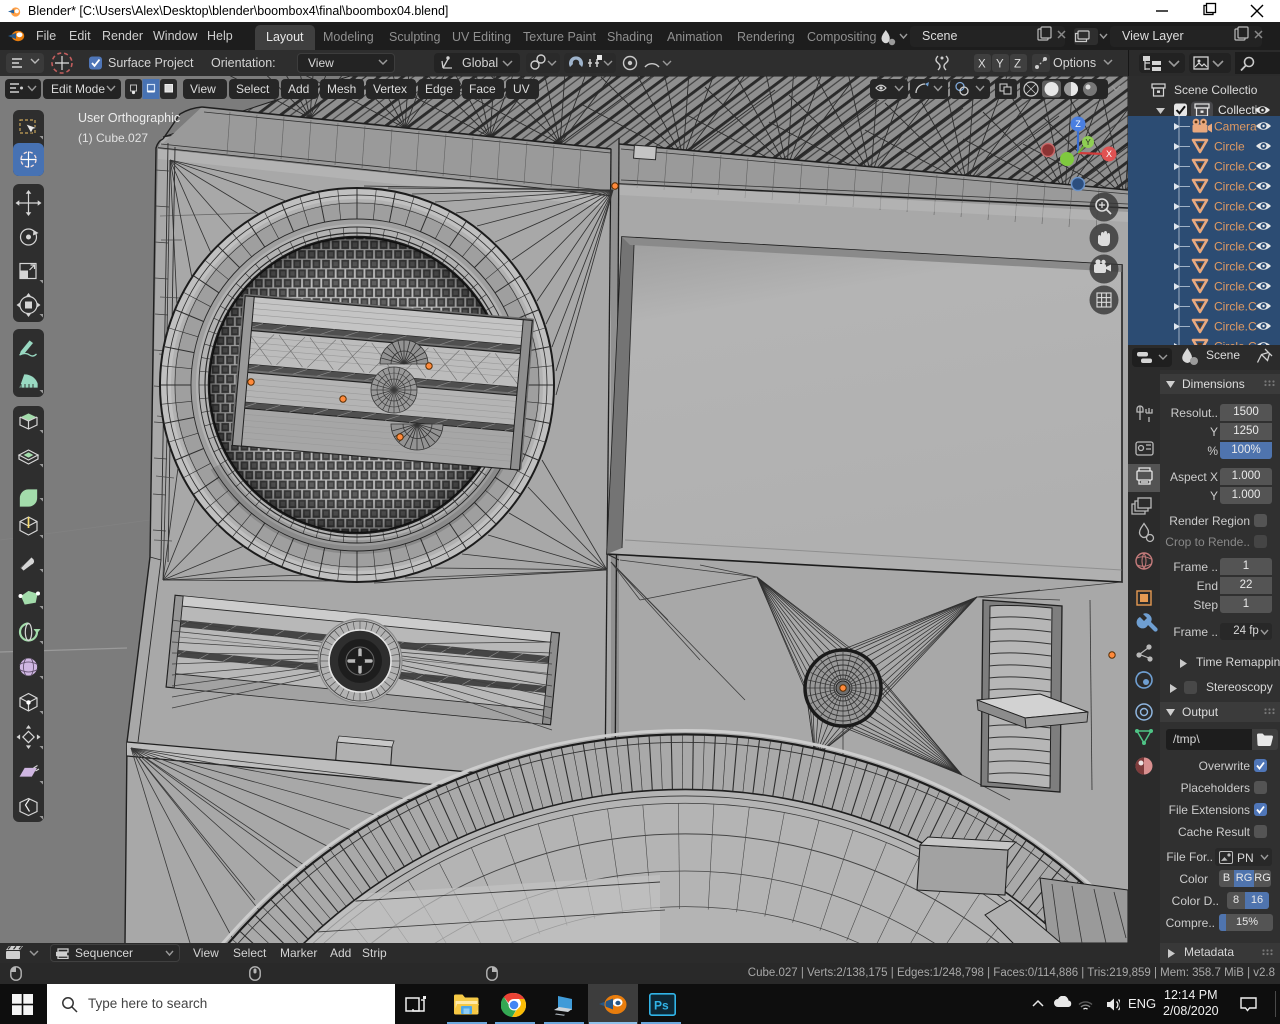 This screenshot has height=1024, width=1280. What do you see at coordinates (390, 89) in the screenshot?
I see `svg-text: Vertex` at bounding box center [390, 89].